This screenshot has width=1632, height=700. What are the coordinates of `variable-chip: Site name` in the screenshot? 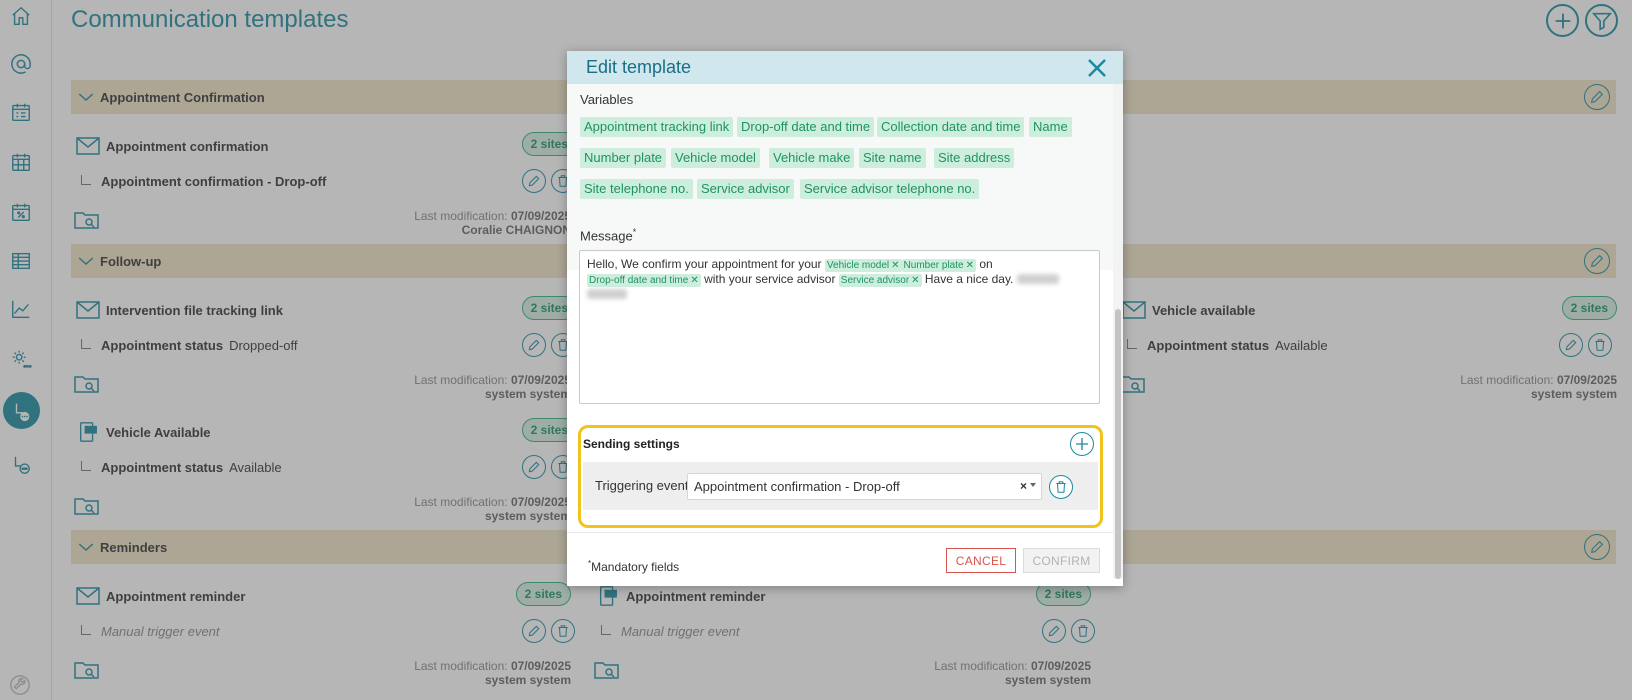 It's located at (892, 158).